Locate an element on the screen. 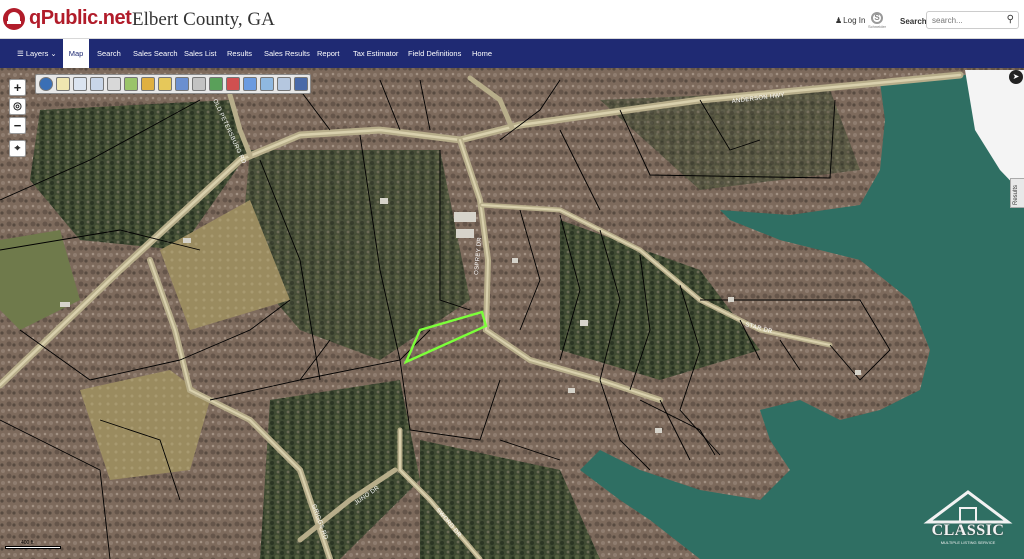 This screenshot has height=559, width=1024. scale-bar-line is located at coordinates (33, 547).